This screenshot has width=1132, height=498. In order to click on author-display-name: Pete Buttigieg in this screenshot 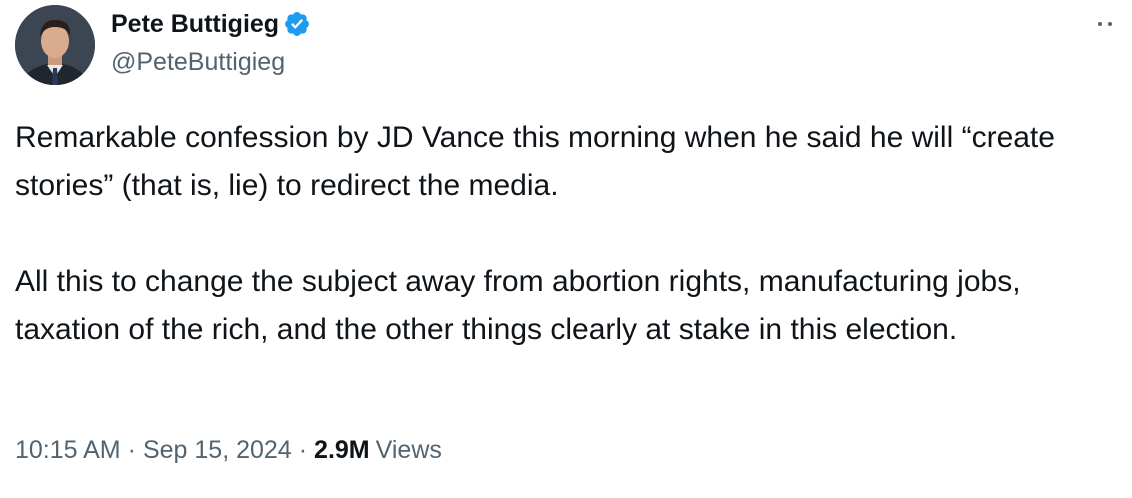, I will do `click(195, 24)`.